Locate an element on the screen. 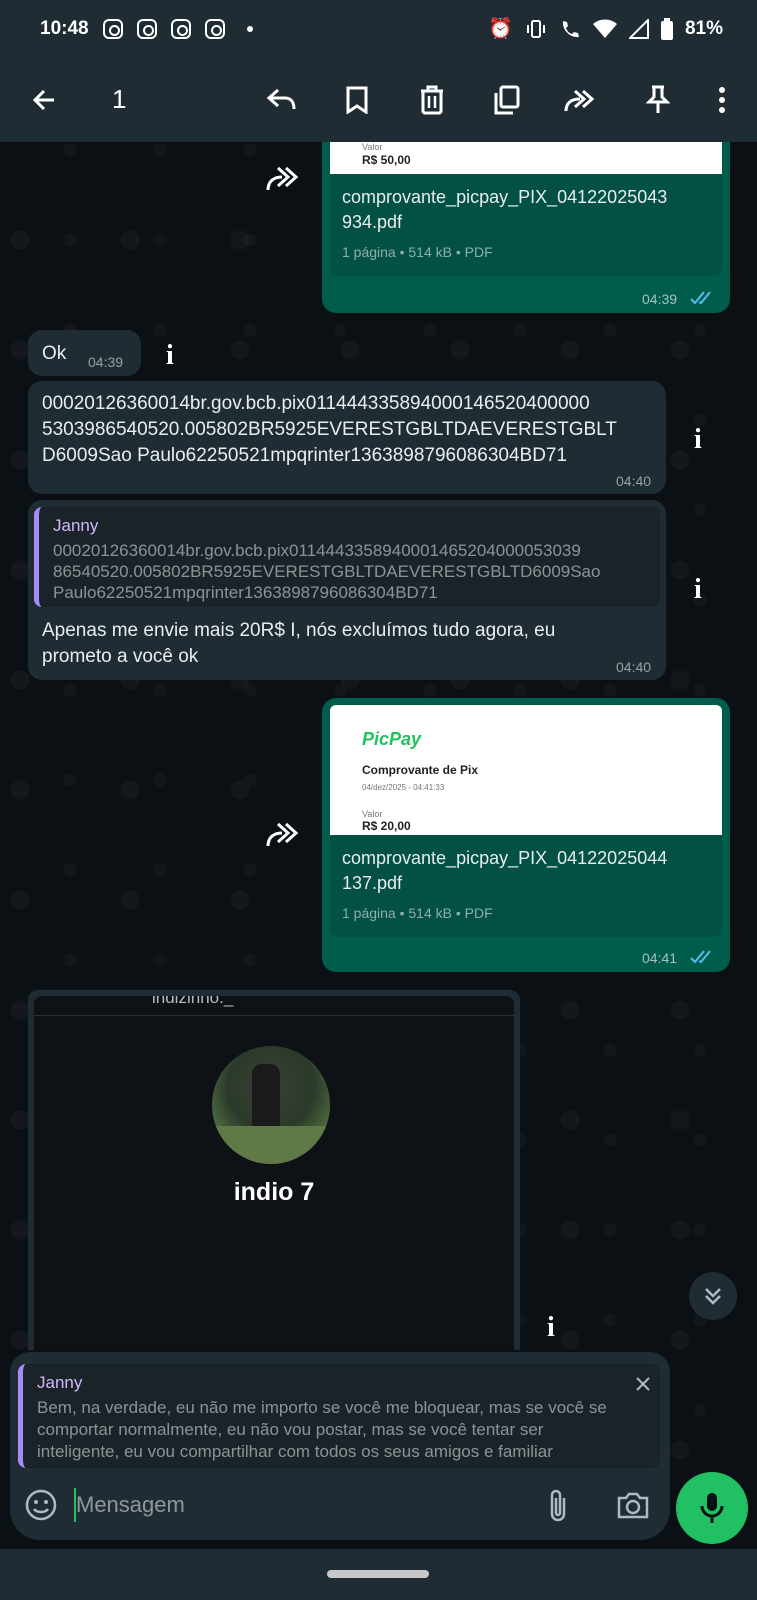  picpay-logo: PicPay is located at coordinates (392, 739).